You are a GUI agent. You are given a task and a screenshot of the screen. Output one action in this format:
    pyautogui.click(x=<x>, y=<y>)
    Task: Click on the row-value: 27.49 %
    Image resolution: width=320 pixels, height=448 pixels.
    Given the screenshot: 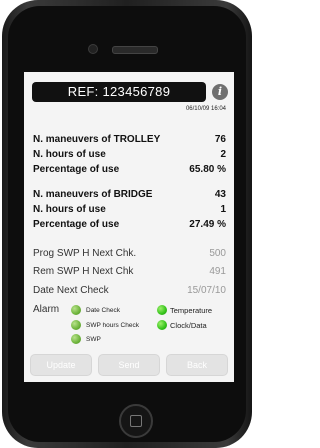 What is the action you would take?
    pyautogui.click(x=207, y=224)
    